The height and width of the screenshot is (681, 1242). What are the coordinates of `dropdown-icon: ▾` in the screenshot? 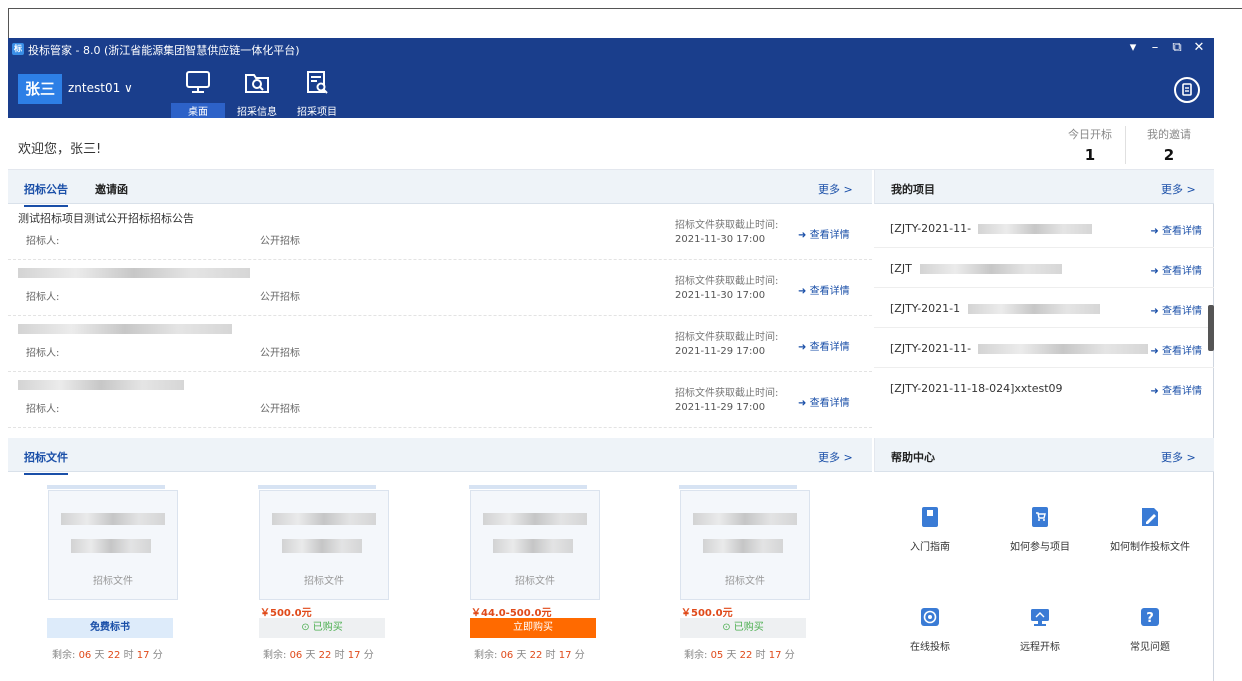 It's located at (1133, 47).